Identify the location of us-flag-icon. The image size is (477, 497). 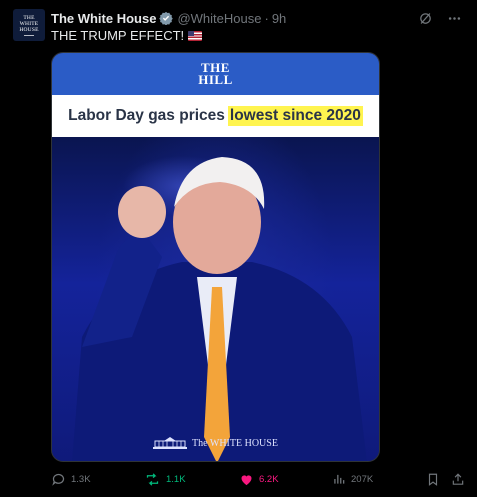
(195, 35).